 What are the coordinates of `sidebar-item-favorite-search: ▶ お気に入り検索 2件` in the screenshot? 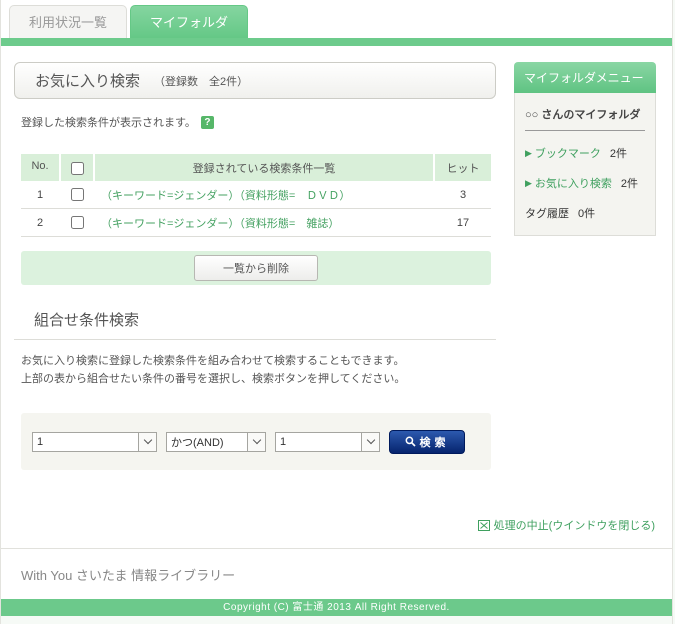 It's located at (585, 183).